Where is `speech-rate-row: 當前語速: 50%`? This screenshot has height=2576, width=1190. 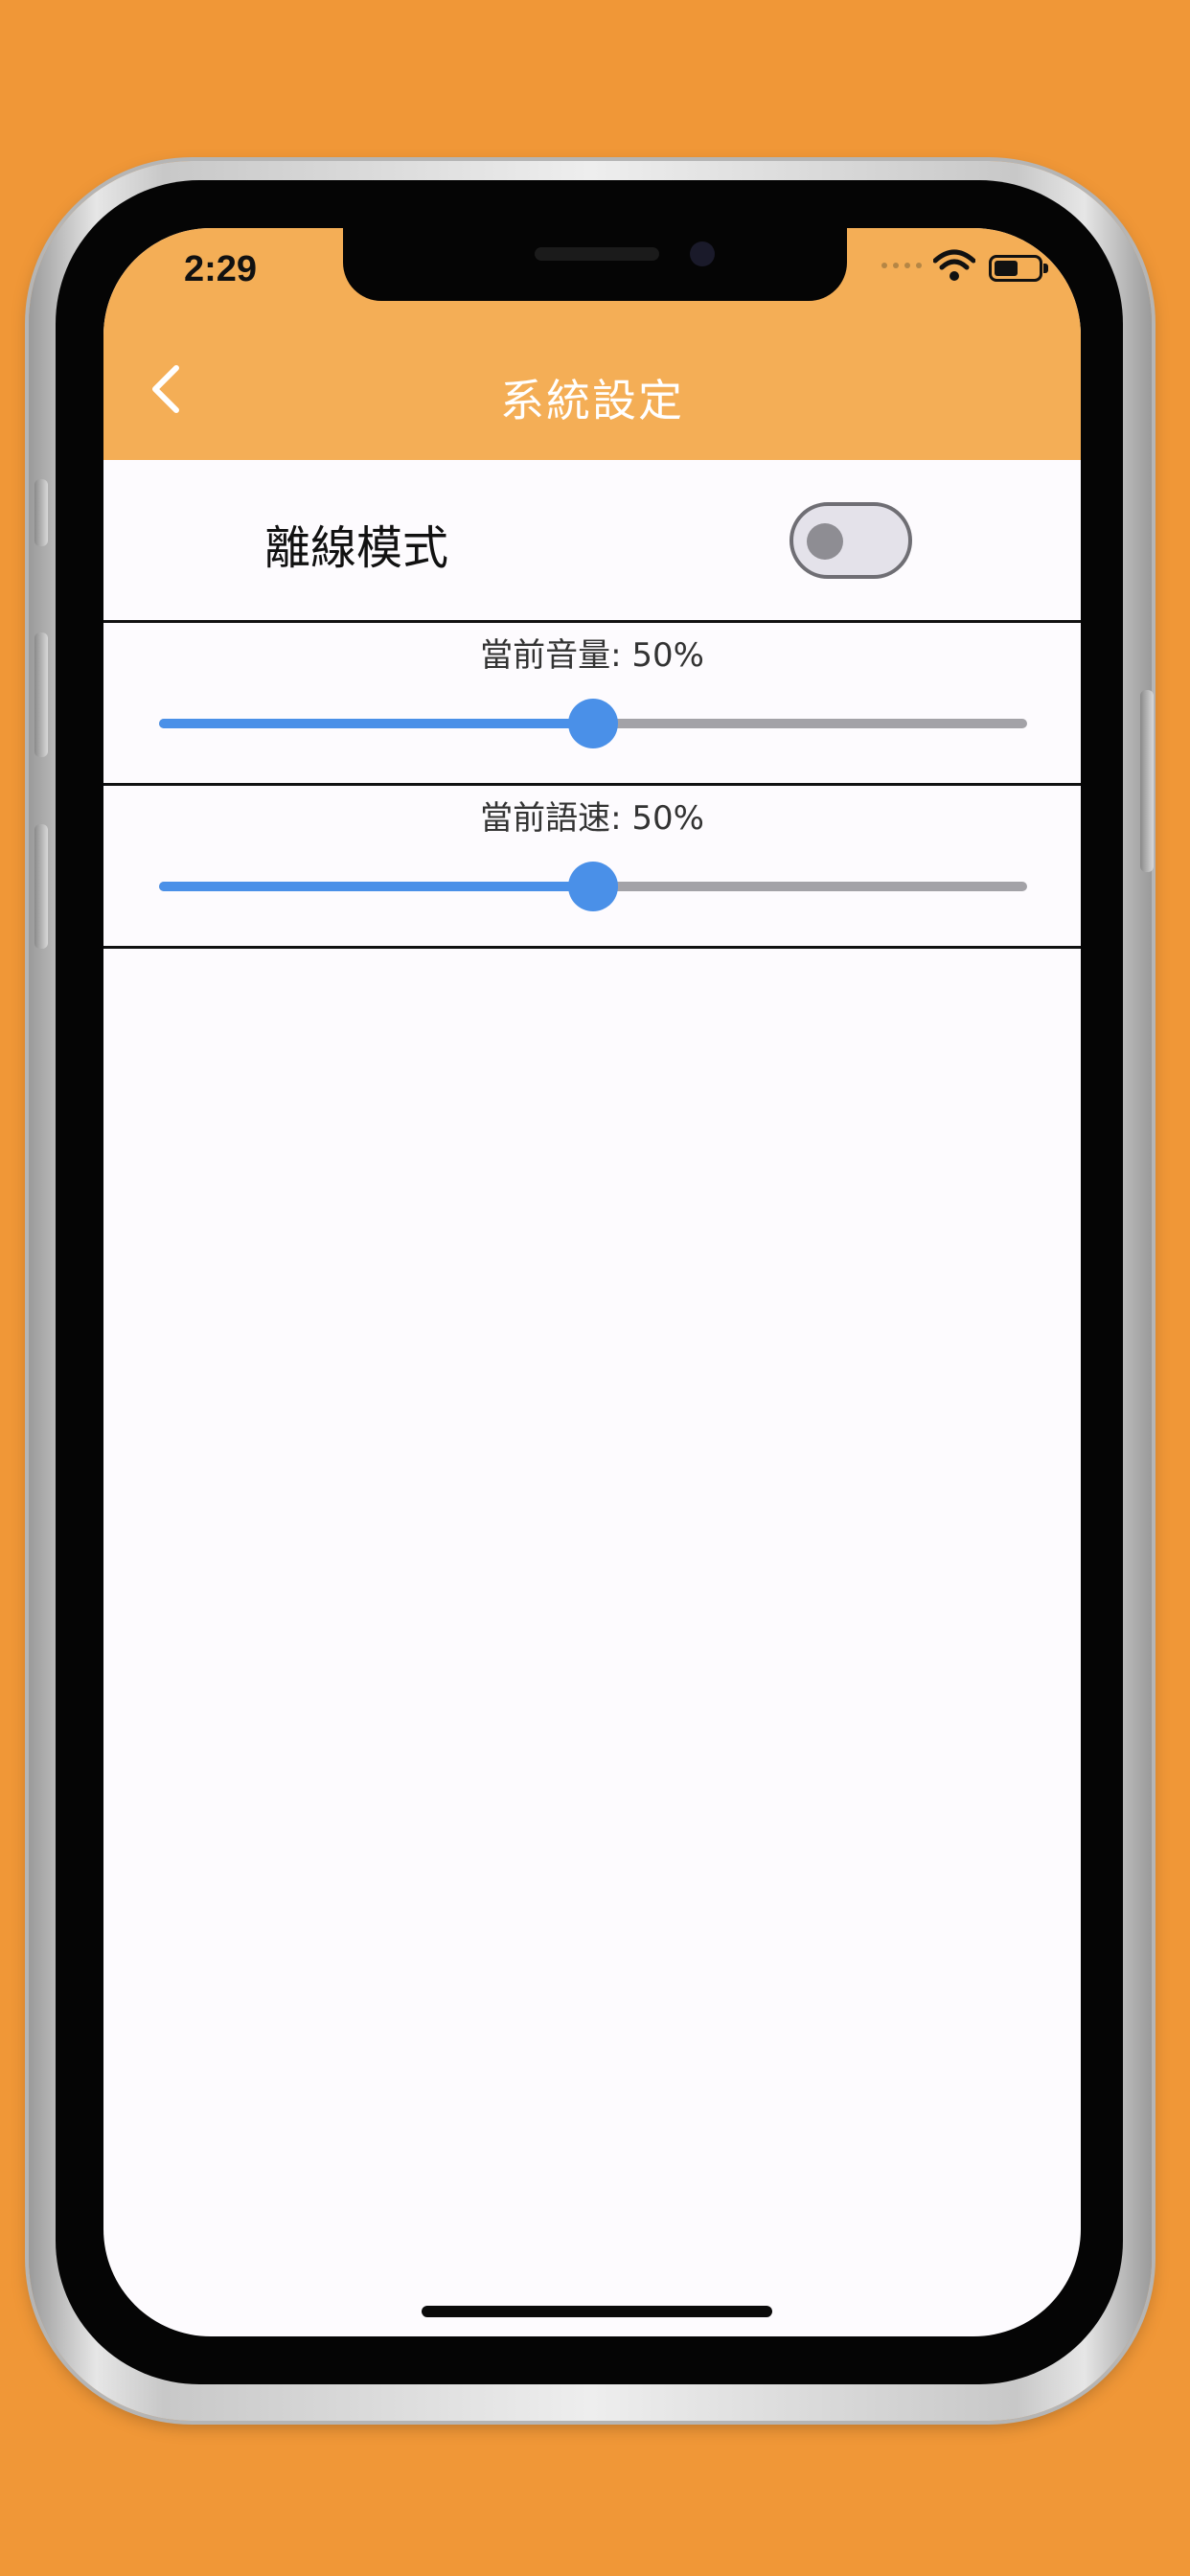
speech-rate-row: 當前語速: 50% is located at coordinates (592, 867).